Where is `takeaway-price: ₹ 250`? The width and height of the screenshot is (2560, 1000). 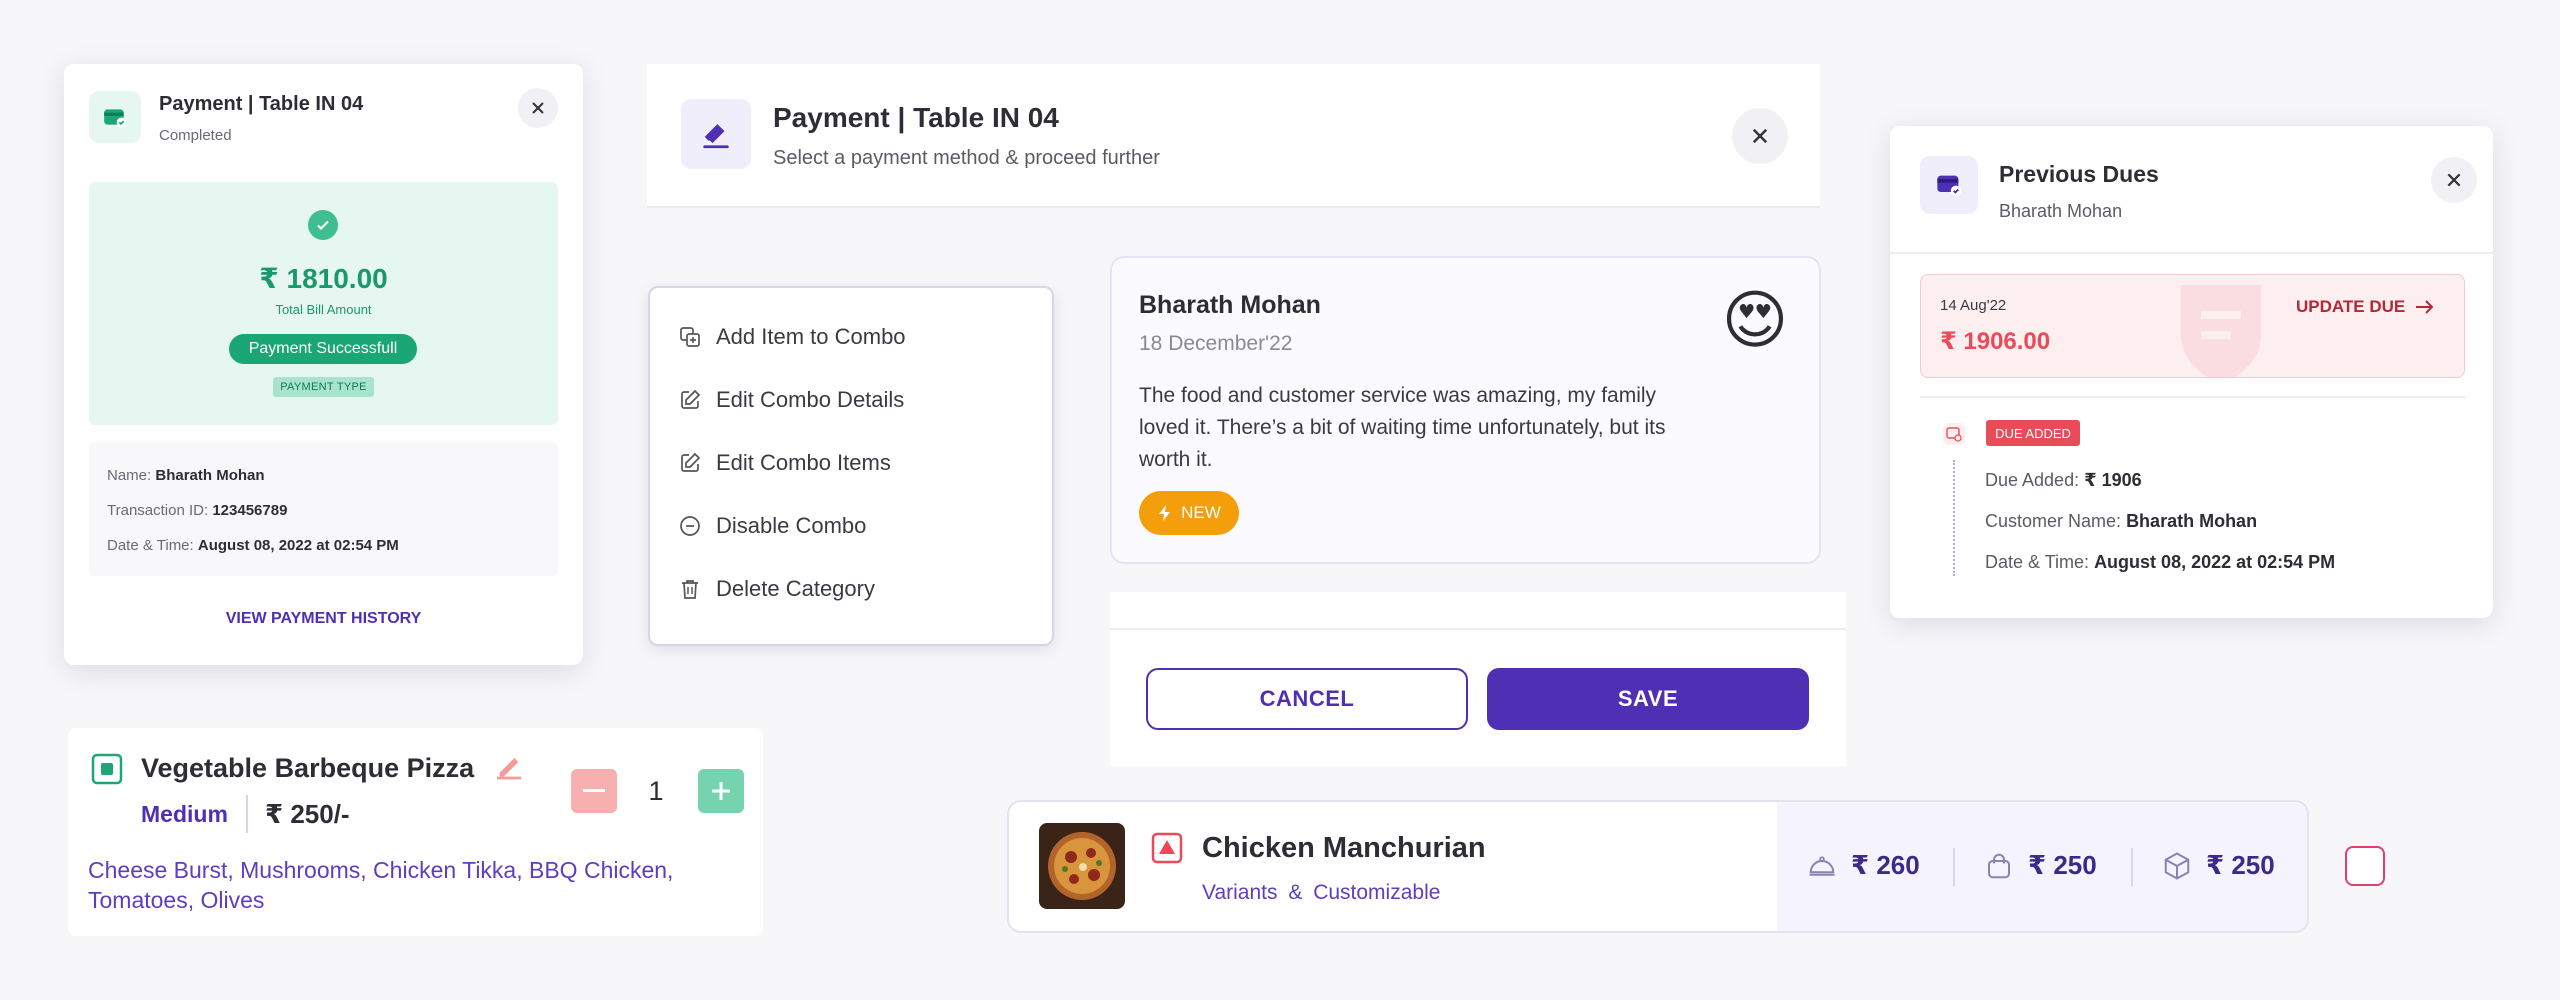
takeaway-price: ₹ 250 is located at coordinates (2040, 865).